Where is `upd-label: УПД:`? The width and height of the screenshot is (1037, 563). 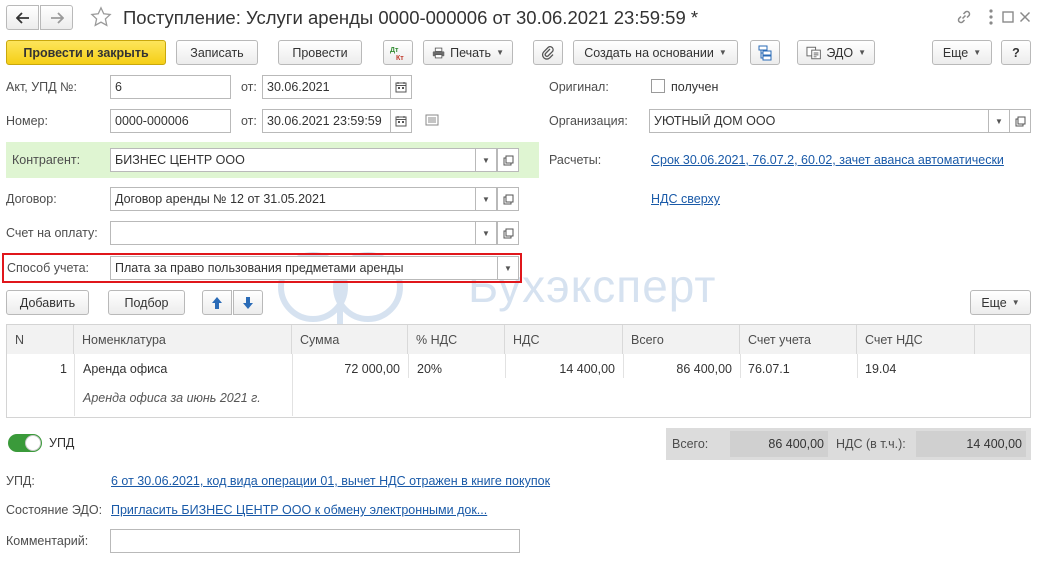
upd-label: УПД: is located at coordinates (20, 481).